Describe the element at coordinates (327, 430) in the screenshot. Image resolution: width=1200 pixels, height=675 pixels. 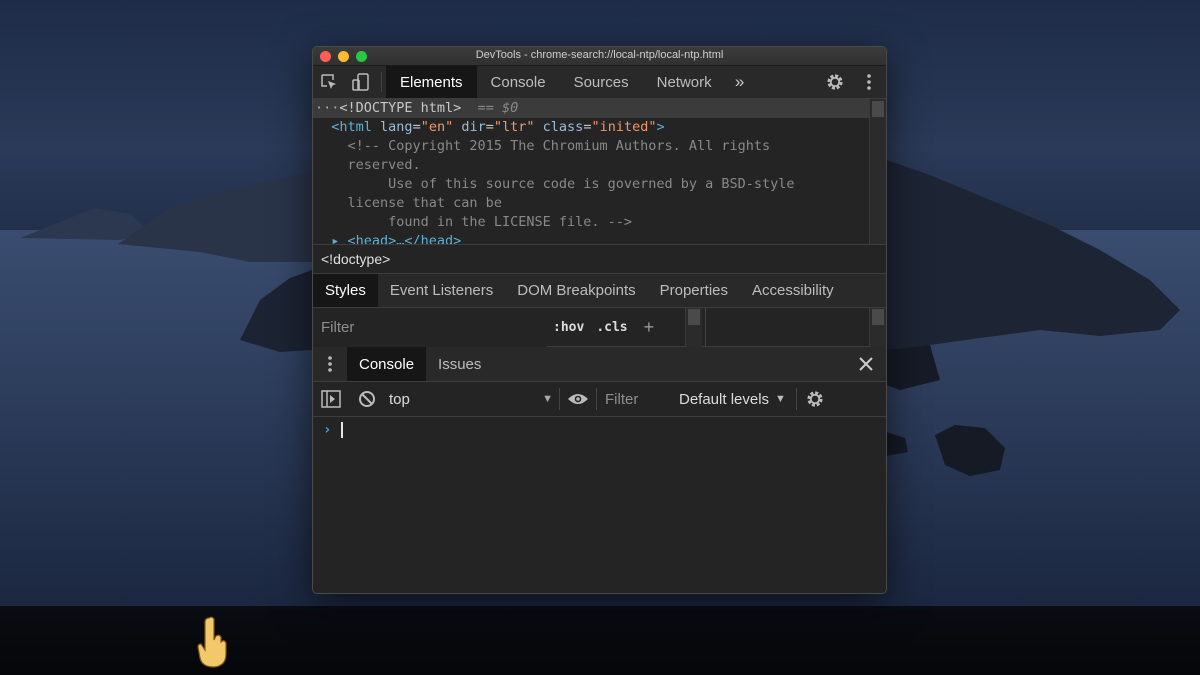
I see `prompt-chevron-icon: ›` at that location.